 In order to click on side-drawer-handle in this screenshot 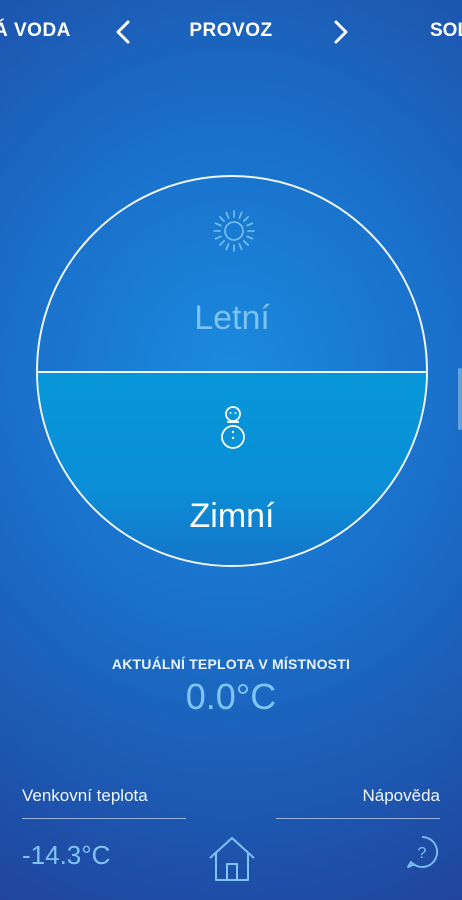, I will do `click(460, 399)`.